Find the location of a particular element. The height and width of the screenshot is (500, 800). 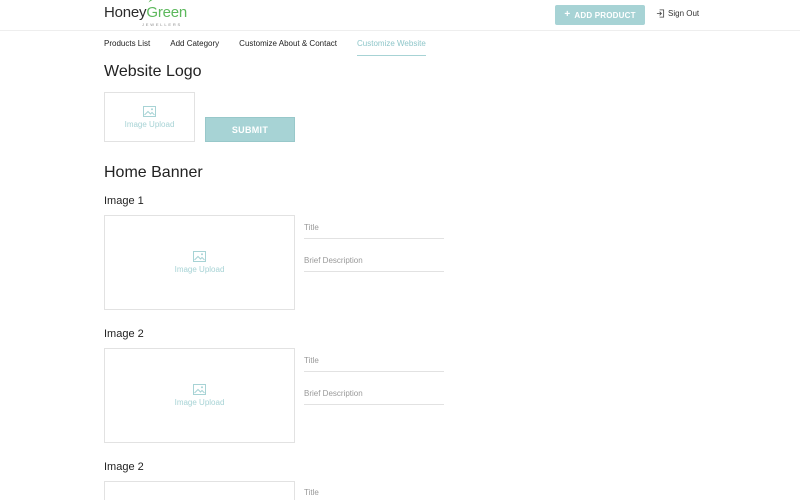

home-banner-heading: Home Banner is located at coordinates (153, 172).